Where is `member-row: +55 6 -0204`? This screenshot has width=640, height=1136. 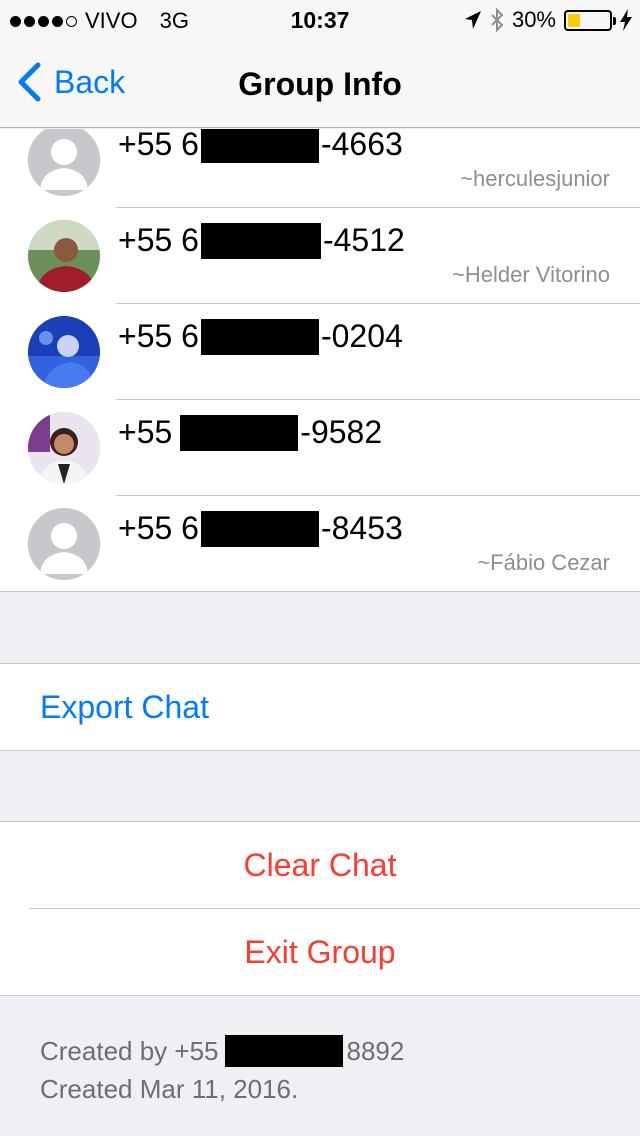
member-row: +55 6 -0204 is located at coordinates (320, 352).